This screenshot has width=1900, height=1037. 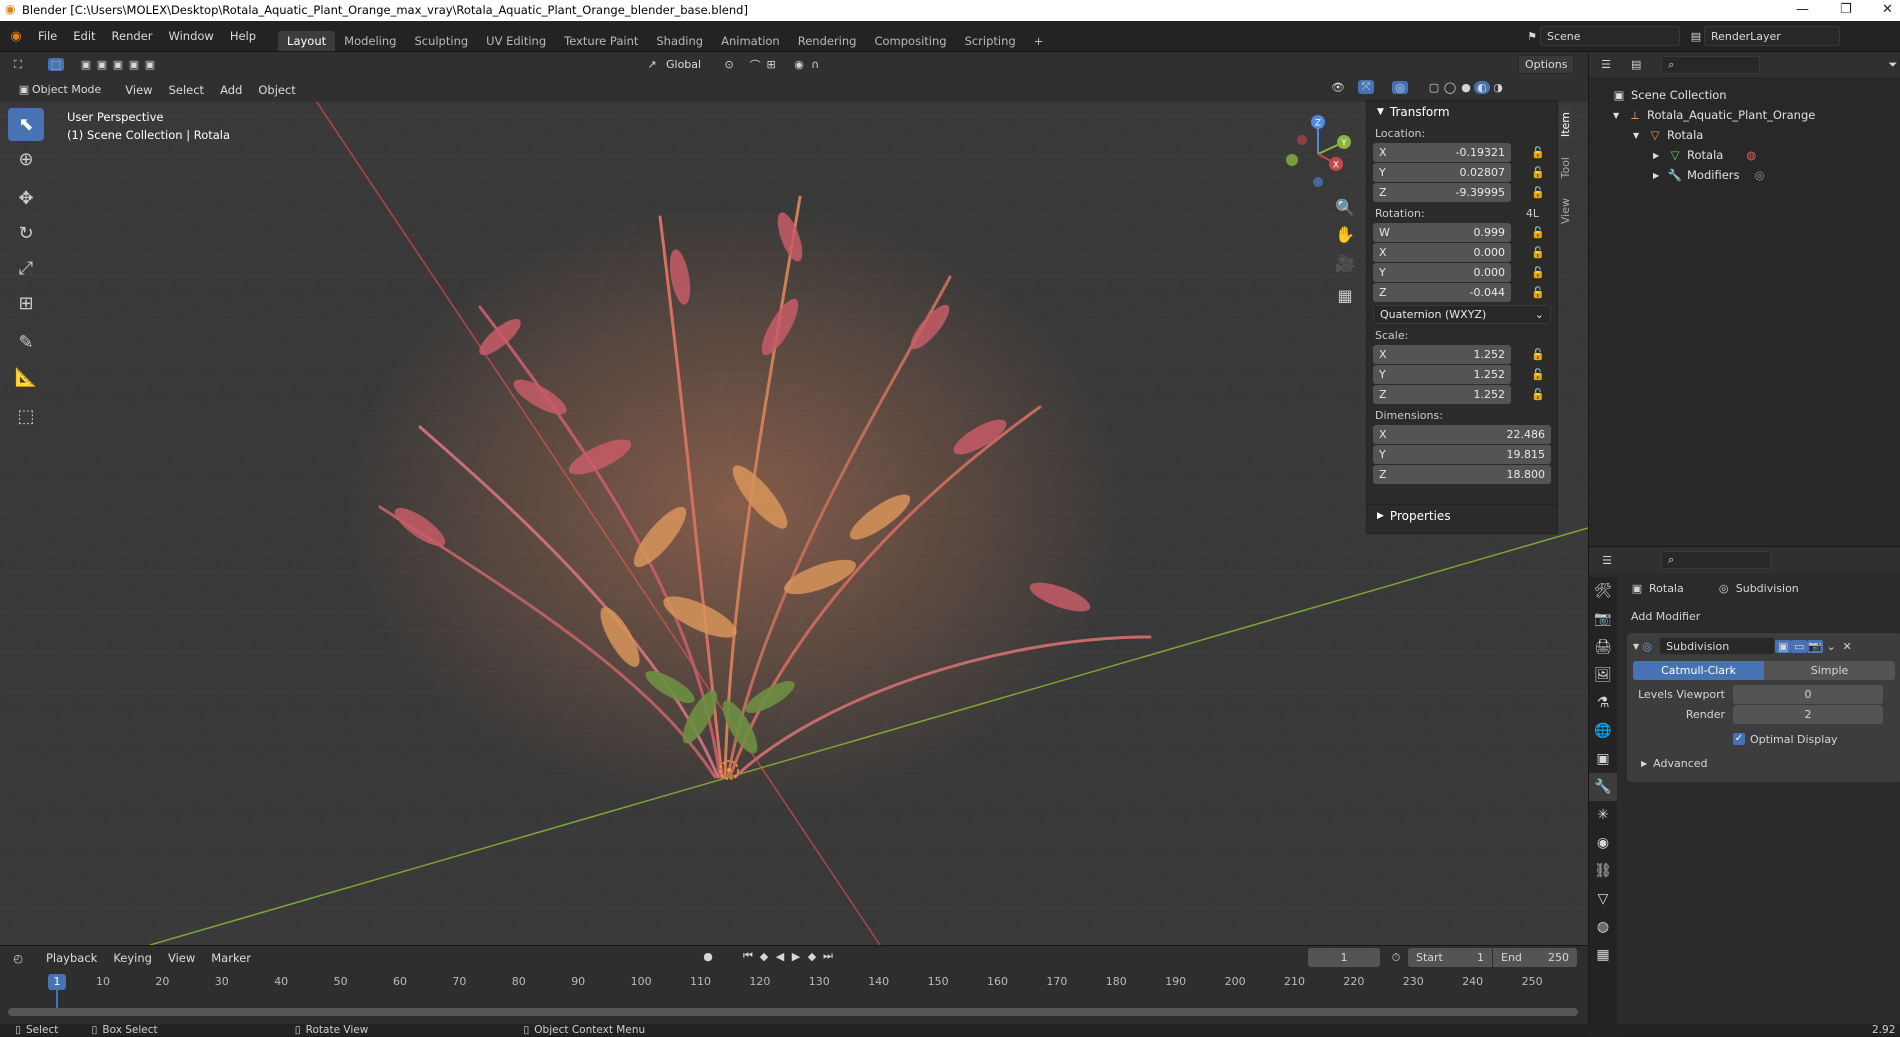 What do you see at coordinates (1603, 927) in the screenshot?
I see `material-tab-icon: ◍` at bounding box center [1603, 927].